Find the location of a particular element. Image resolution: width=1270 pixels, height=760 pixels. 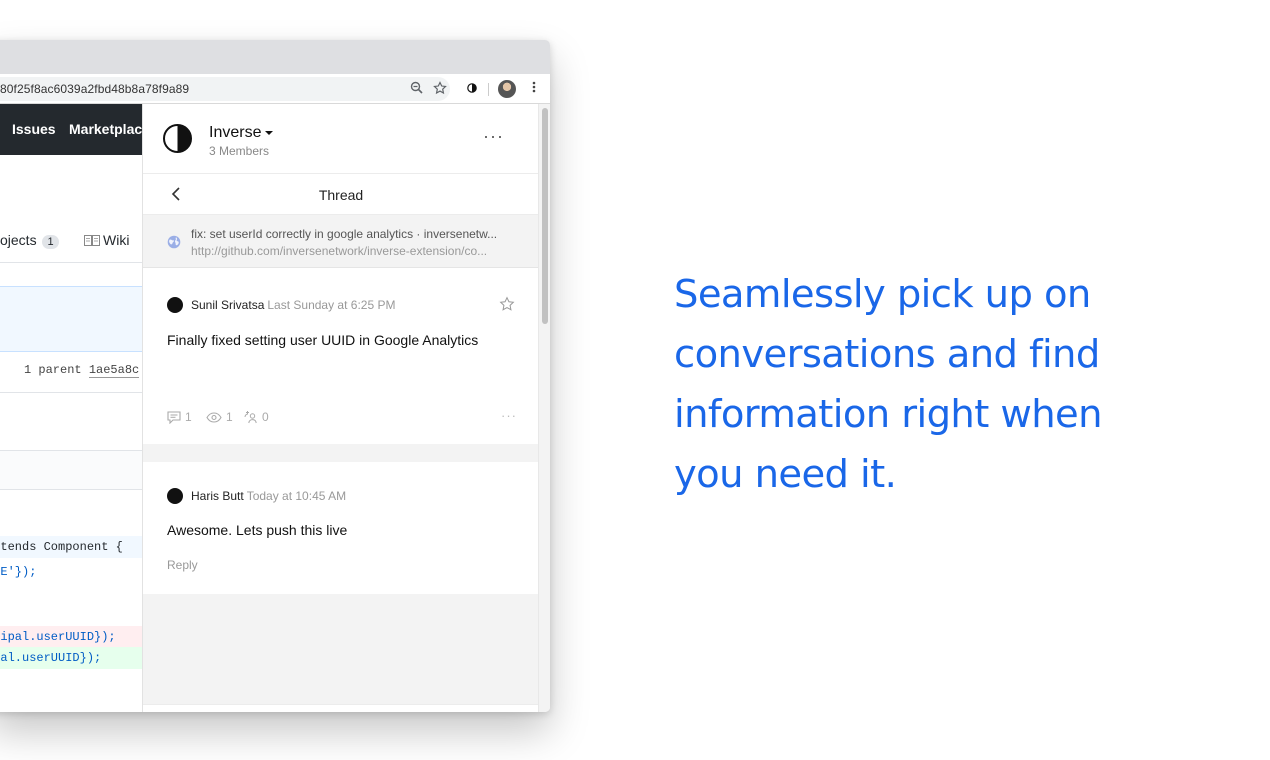

kebab-menu-icon is located at coordinates (534, 89).